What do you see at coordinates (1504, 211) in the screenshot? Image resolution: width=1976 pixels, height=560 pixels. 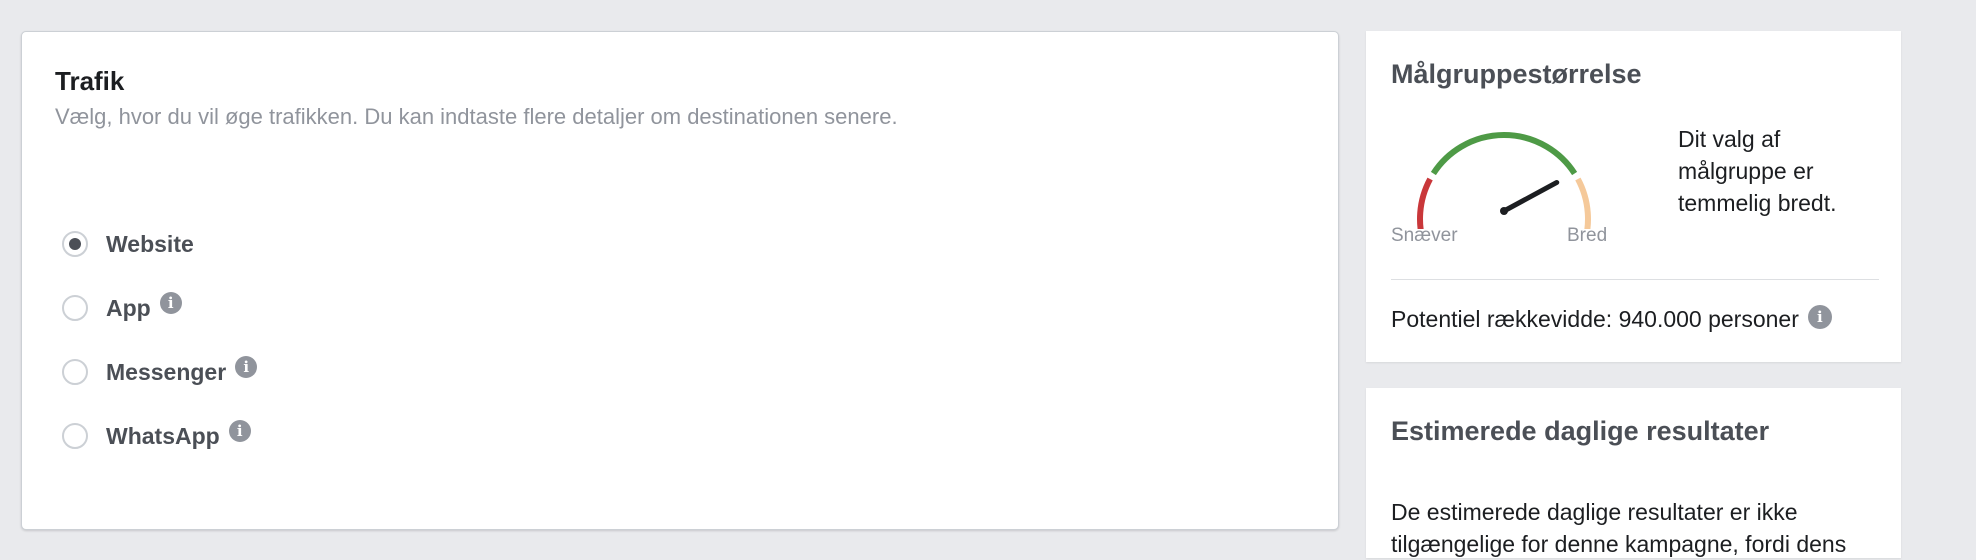 I see `gauge-hub` at bounding box center [1504, 211].